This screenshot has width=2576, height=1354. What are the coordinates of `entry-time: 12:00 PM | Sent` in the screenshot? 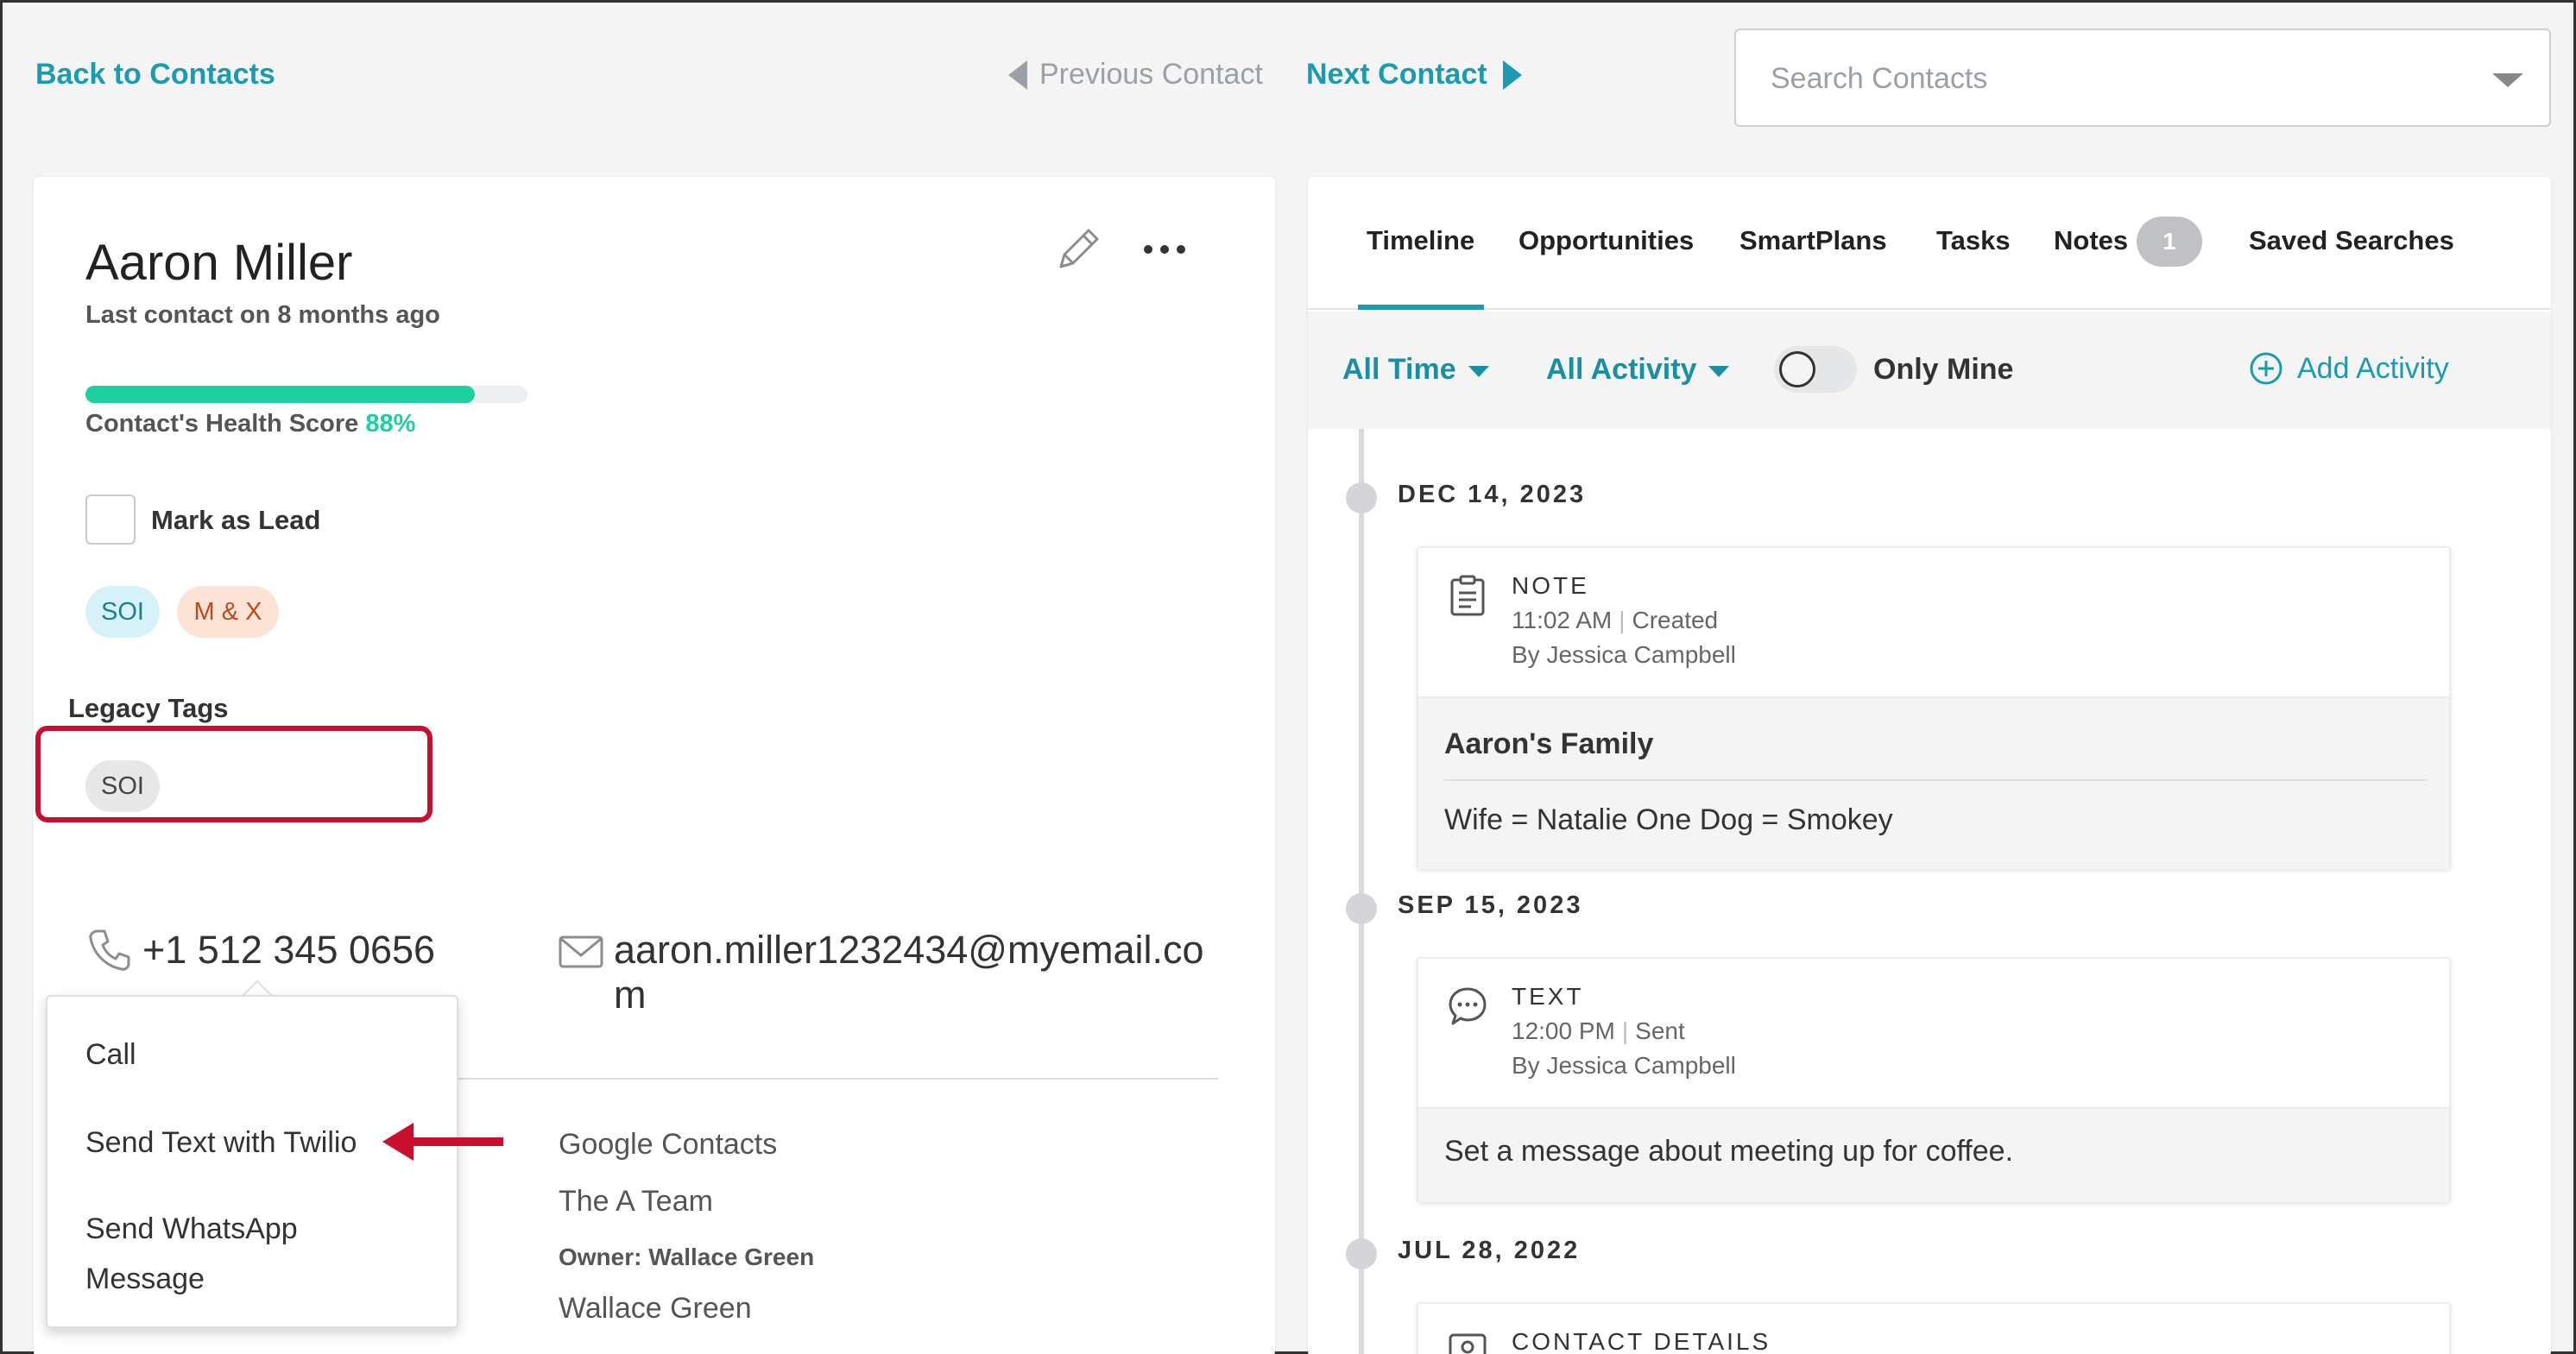 It's located at (1598, 1030).